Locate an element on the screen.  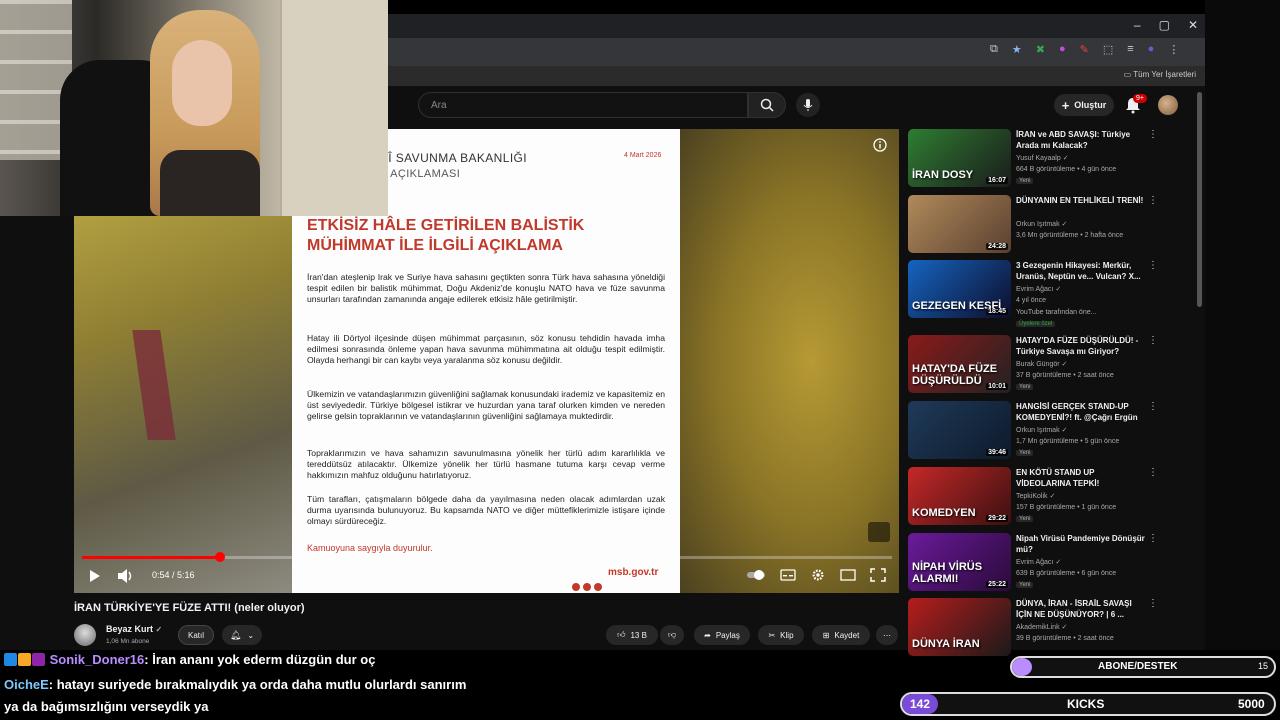
join-button: Katıl is located at coordinates (196, 635).